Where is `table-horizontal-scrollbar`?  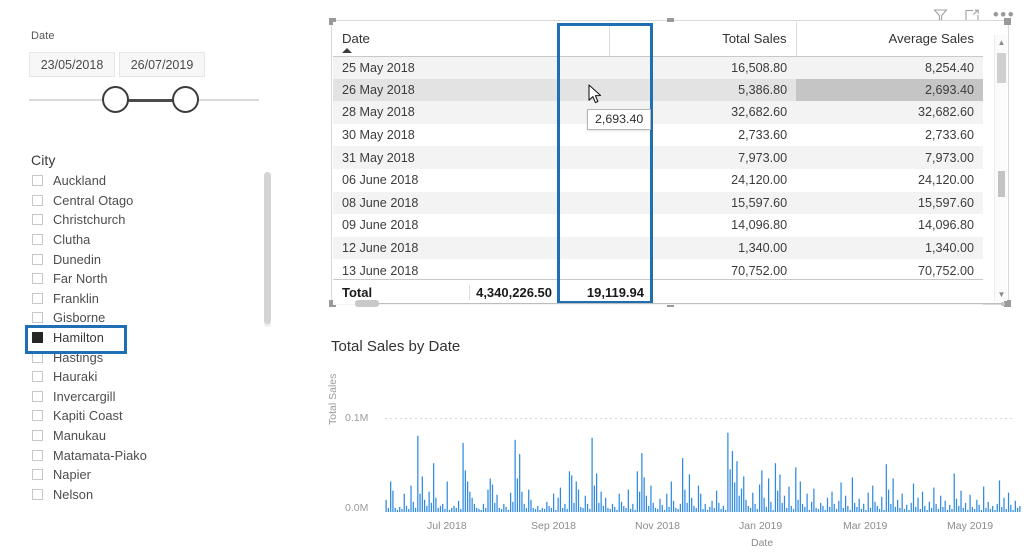
table-horizontal-scrollbar is located at coordinates (680, 303).